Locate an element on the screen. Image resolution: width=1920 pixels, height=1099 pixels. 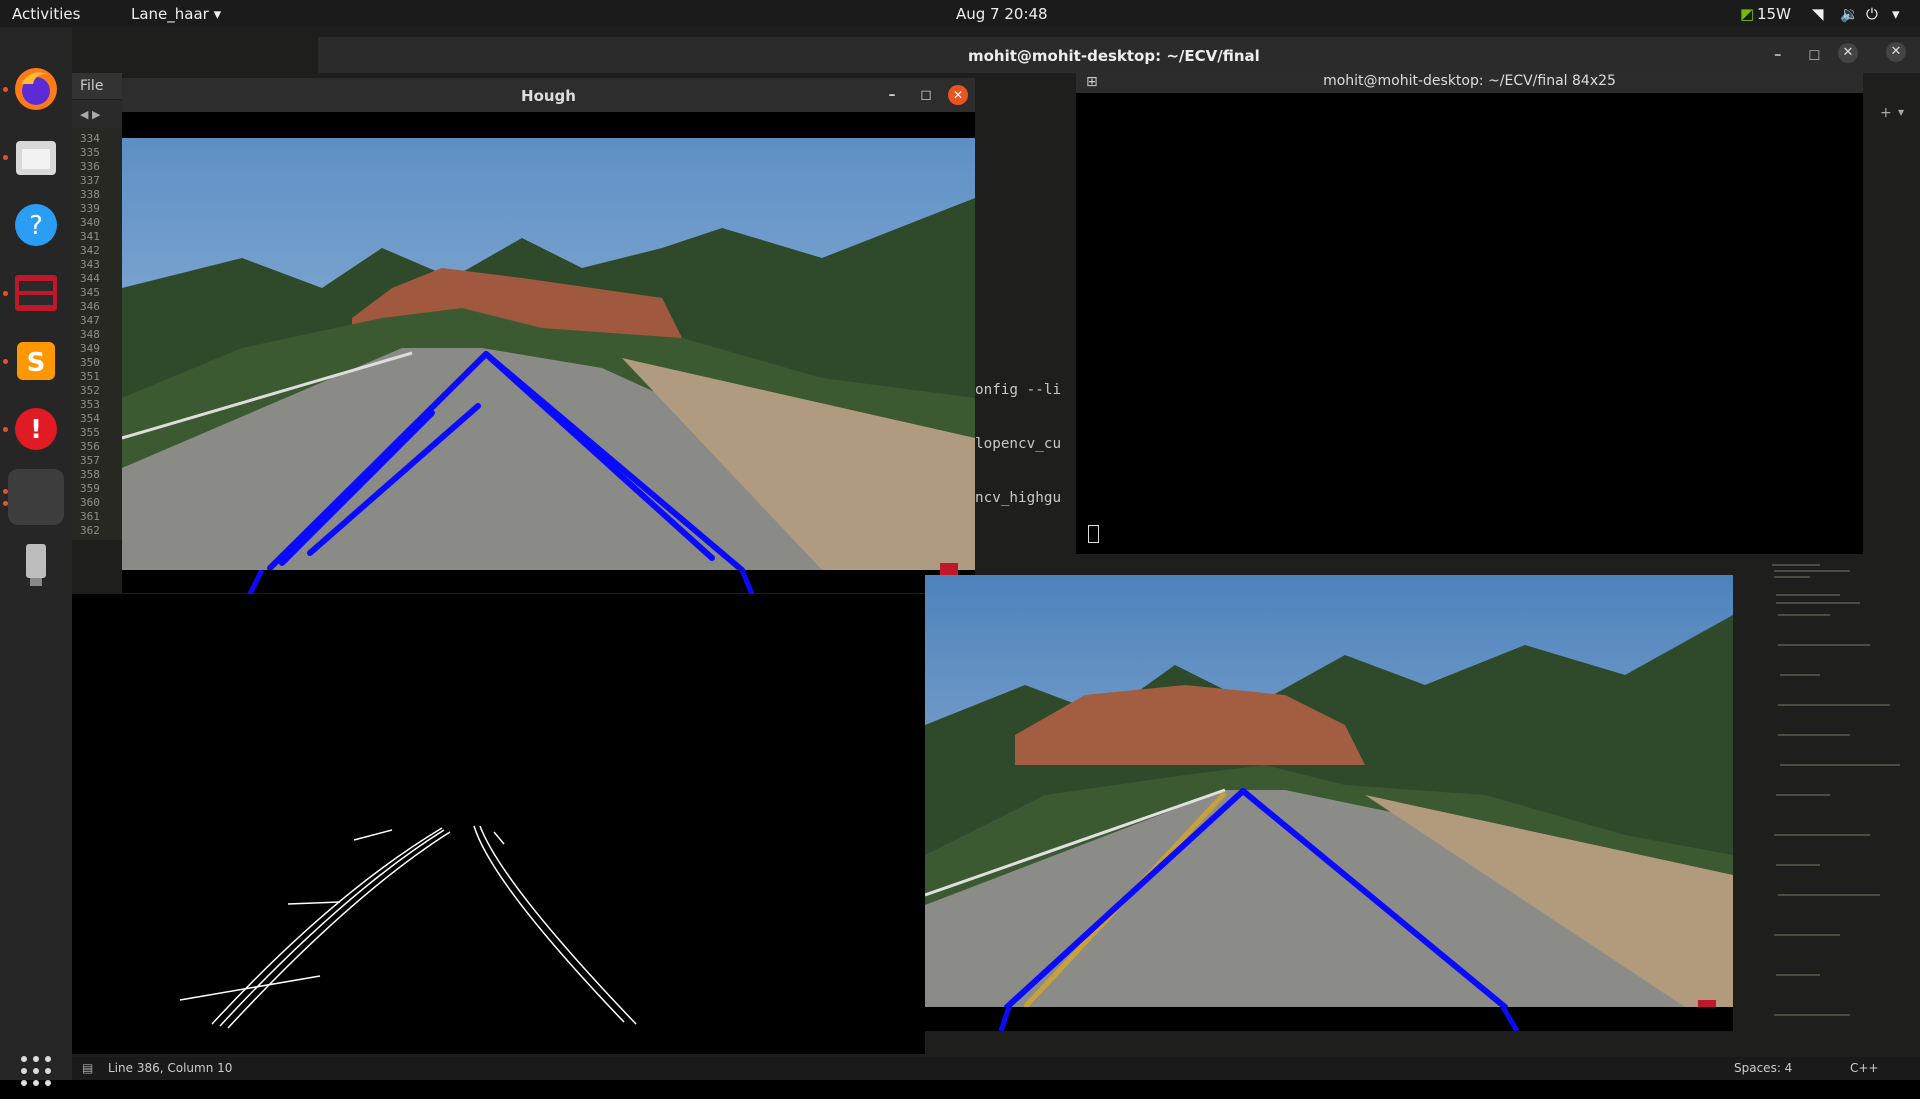
minimap is located at coordinates (1840, 805).